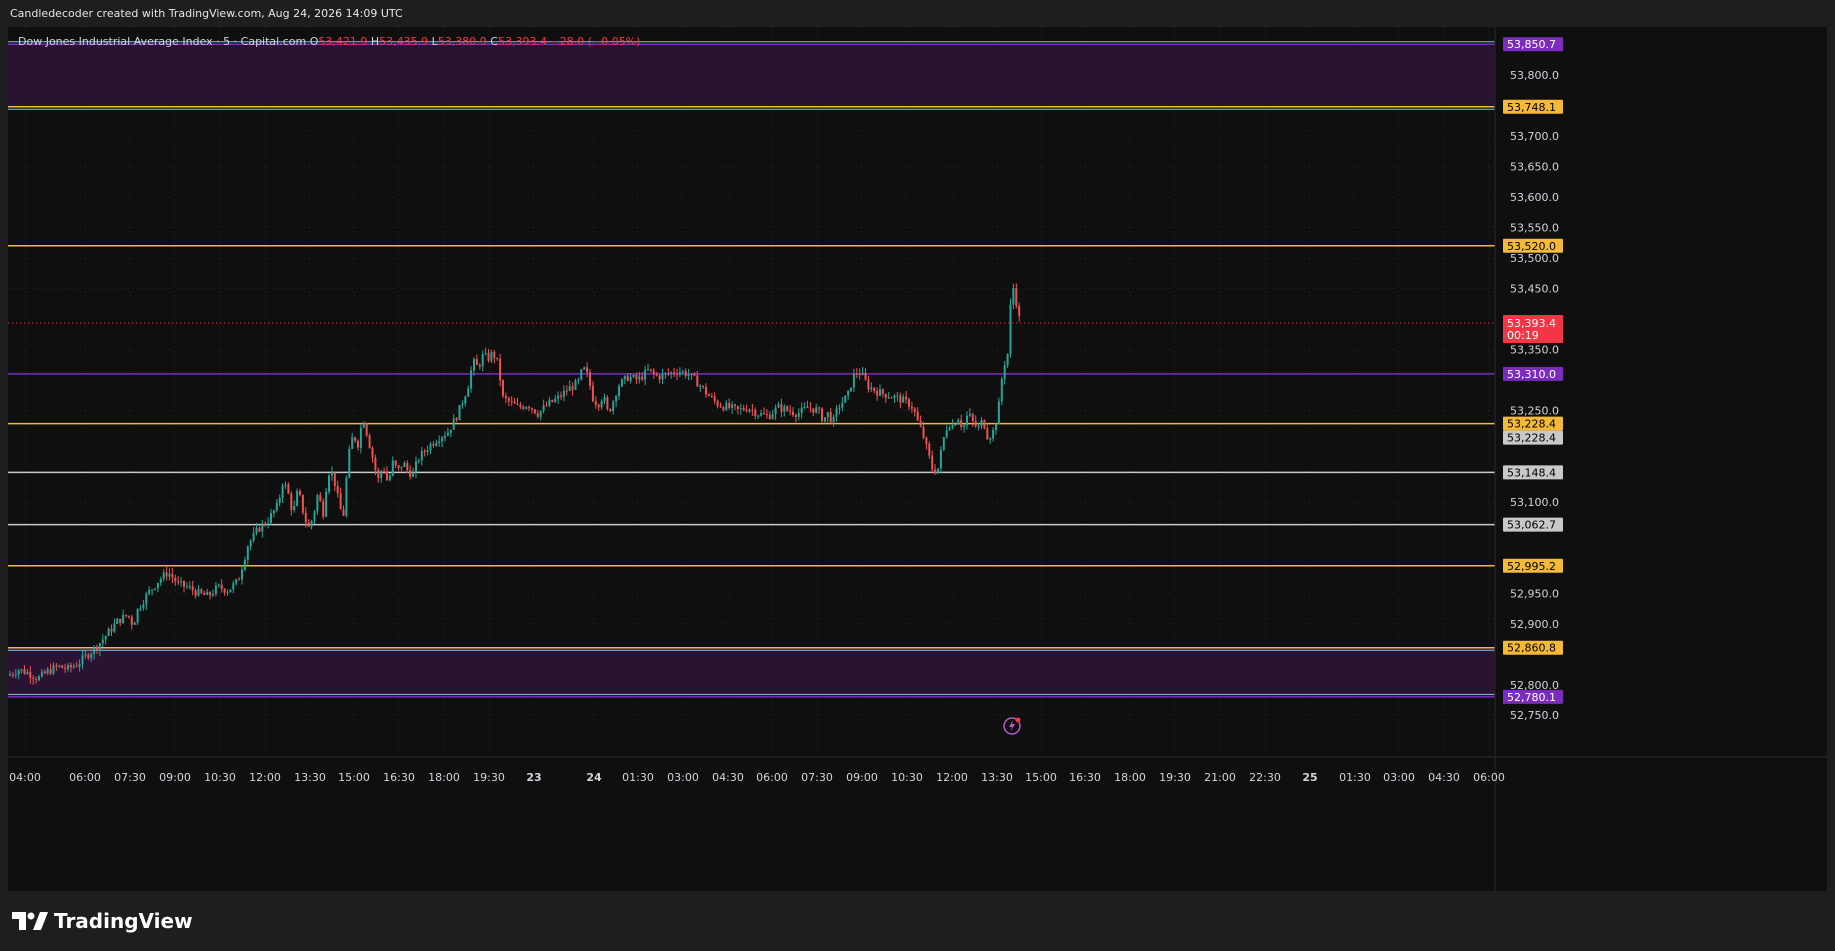 The image size is (1835, 951). What do you see at coordinates (638, 777) in the screenshot?
I see `time-axis-label: 01:30` at bounding box center [638, 777].